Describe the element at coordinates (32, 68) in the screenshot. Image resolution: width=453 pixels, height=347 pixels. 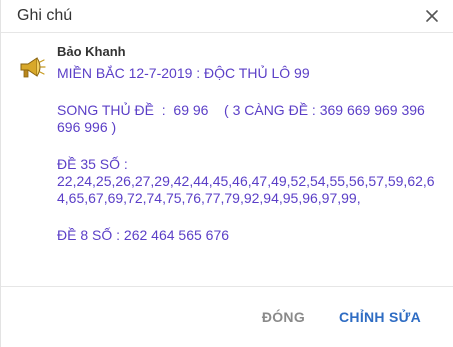
I see `megaphone-icon` at that location.